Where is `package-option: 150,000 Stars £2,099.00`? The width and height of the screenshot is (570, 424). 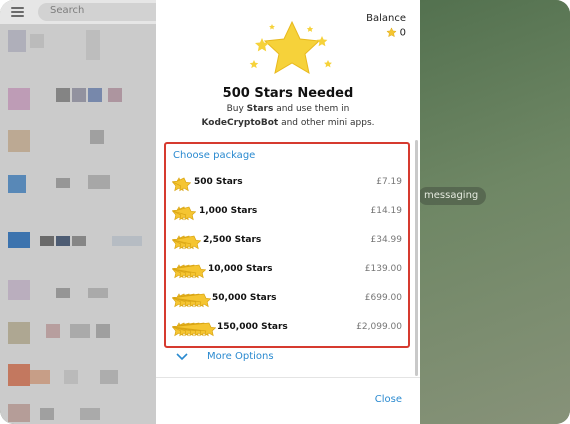 package-option: 150,000 Stars £2,099.00 is located at coordinates (287, 328).